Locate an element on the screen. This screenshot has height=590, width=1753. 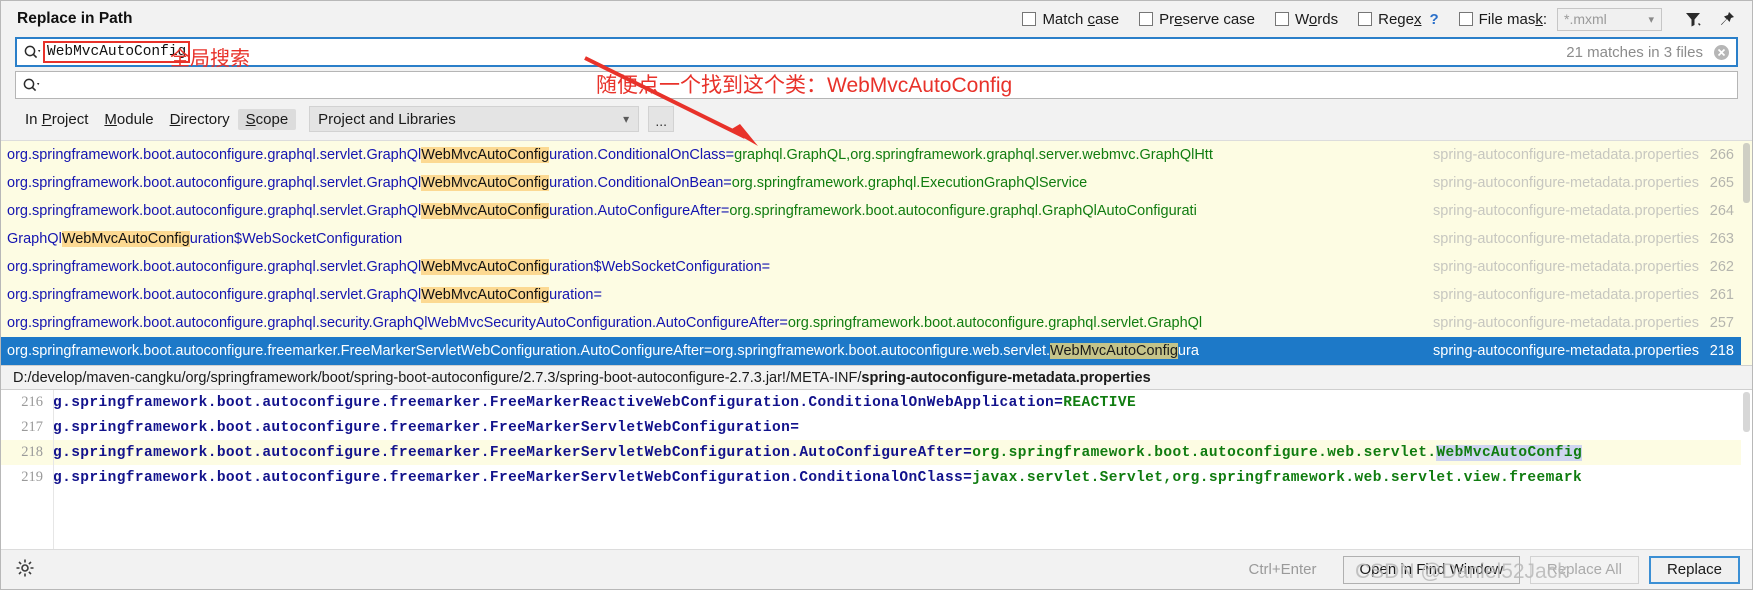
replace-all-button: Replace All is located at coordinates (1584, 569).